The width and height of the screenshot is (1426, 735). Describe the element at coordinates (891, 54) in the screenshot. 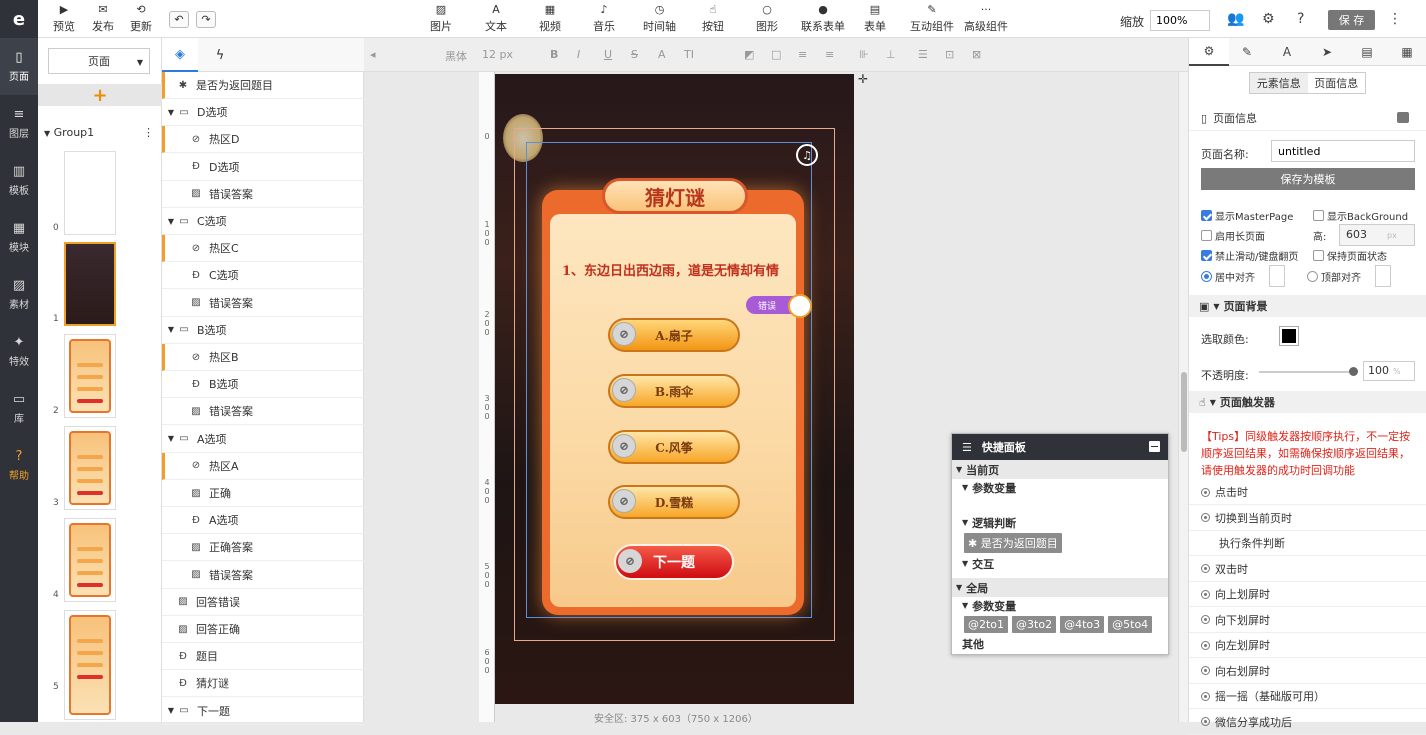

I see `valign-icon: ⊥` at that location.